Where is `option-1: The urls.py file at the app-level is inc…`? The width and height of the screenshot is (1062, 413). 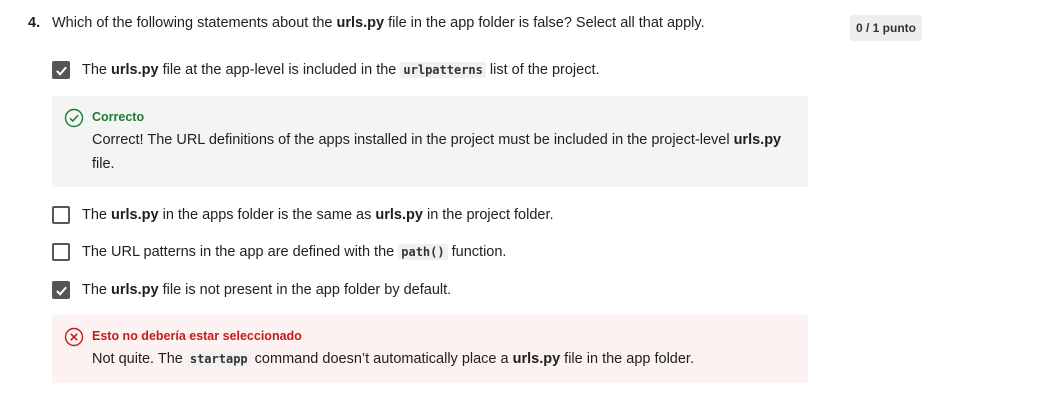 option-1: The urls.py file at the app-level is inc… is located at coordinates (326, 70).